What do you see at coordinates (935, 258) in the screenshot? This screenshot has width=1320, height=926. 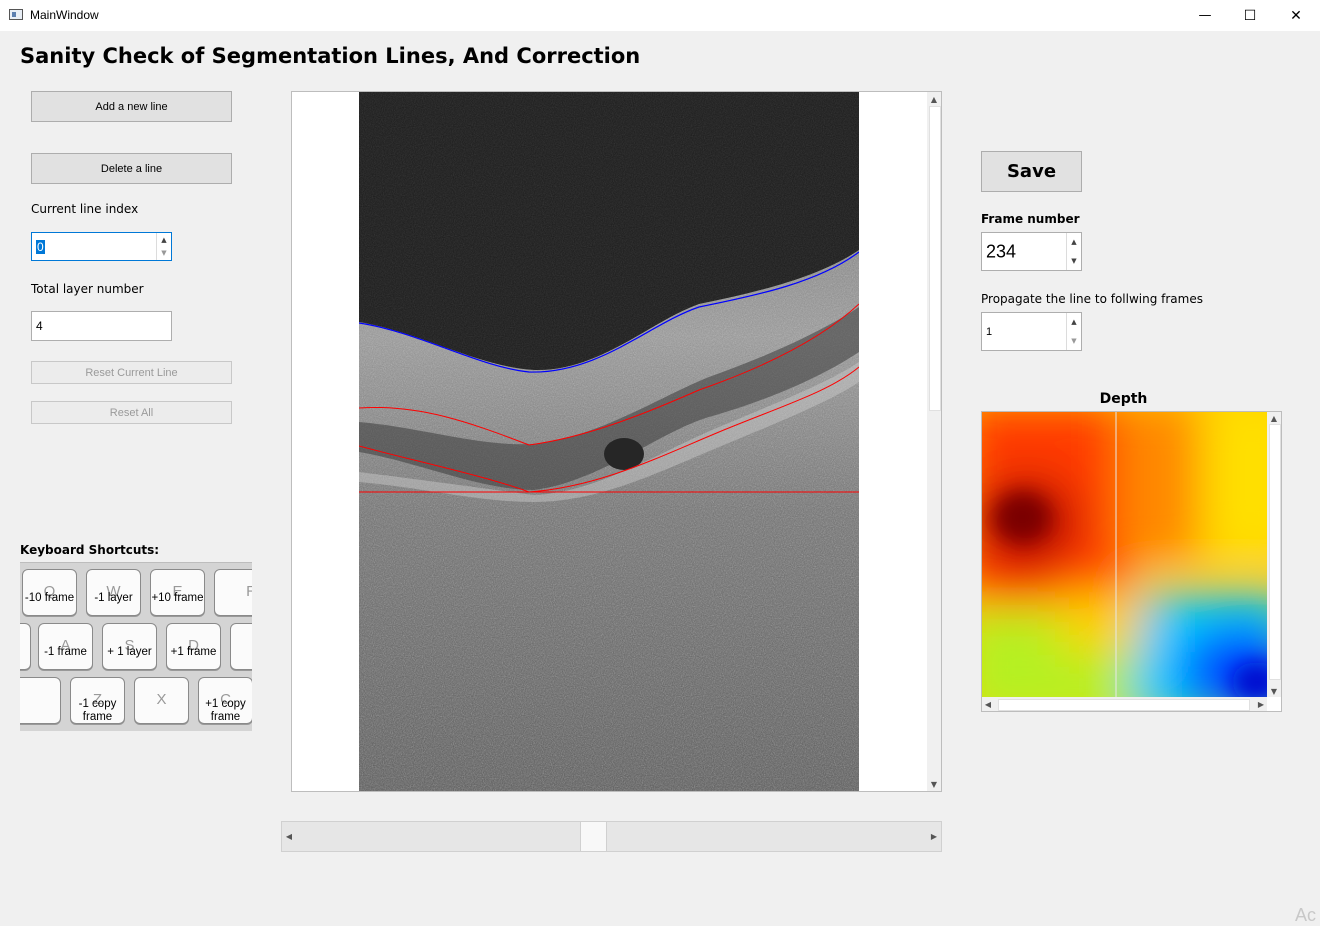 I see `vertical-scroll-thumb` at bounding box center [935, 258].